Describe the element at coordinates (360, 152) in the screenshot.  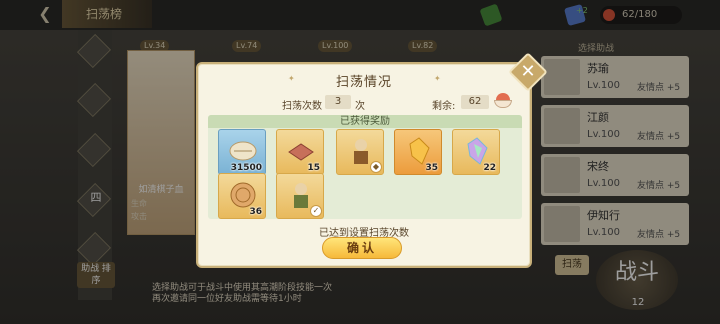
I see `reward-item: ◆` at that location.